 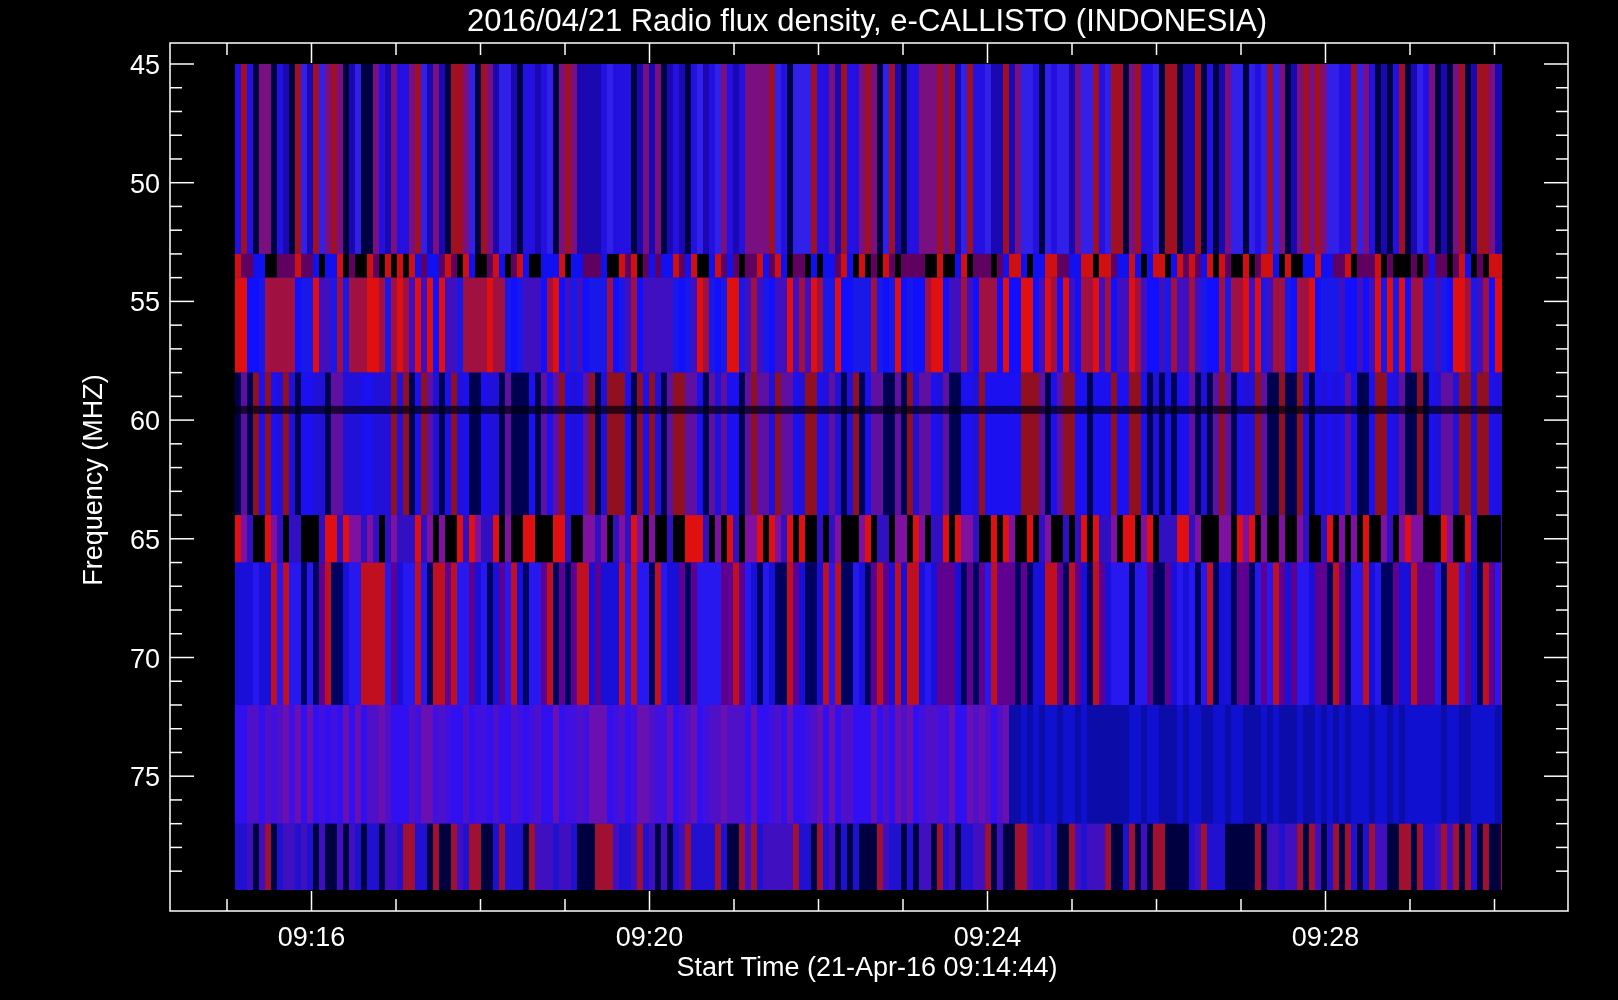 I want to click on y-tick-label: 45, so click(x=144, y=65).